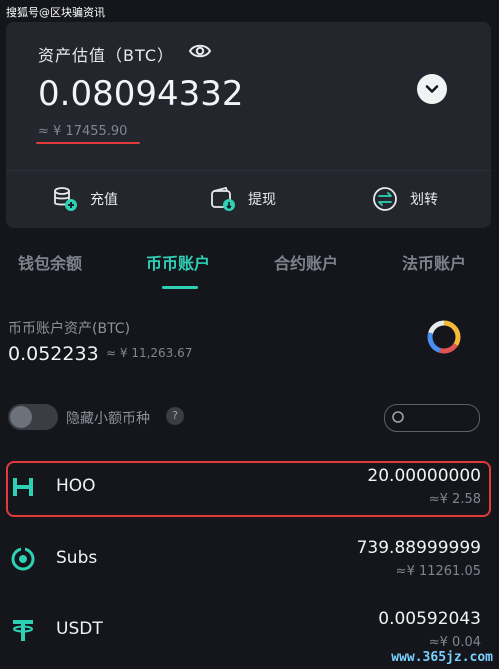 The image size is (499, 669). What do you see at coordinates (23, 558) in the screenshot?
I see `subs-icon` at bounding box center [23, 558].